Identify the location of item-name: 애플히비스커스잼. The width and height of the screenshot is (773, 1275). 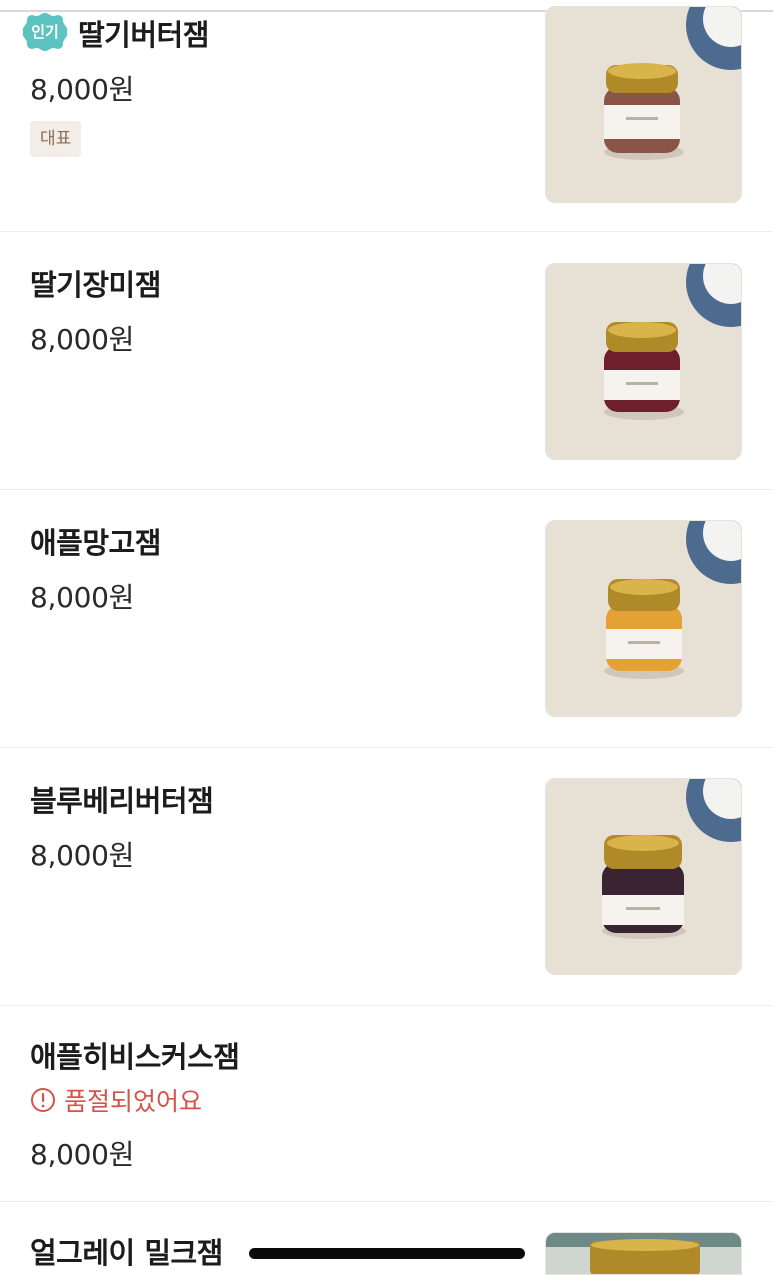
(135, 1057).